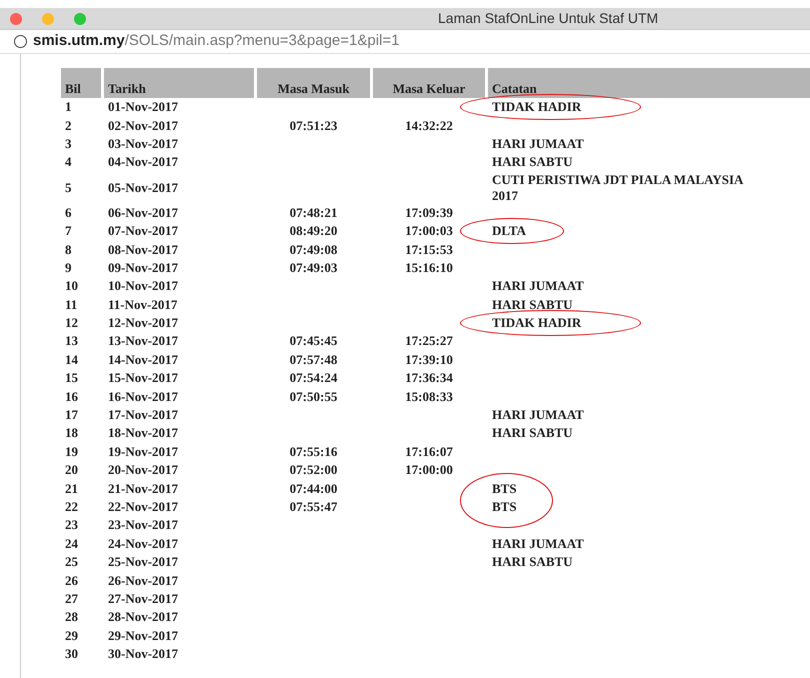  Describe the element at coordinates (71, 286) in the screenshot. I see `table-cell-text: 10` at that location.